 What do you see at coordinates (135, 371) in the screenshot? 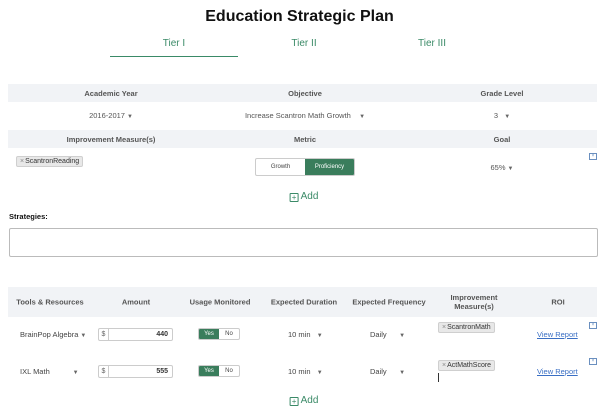
I see `amount-input: $ 555` at bounding box center [135, 371].